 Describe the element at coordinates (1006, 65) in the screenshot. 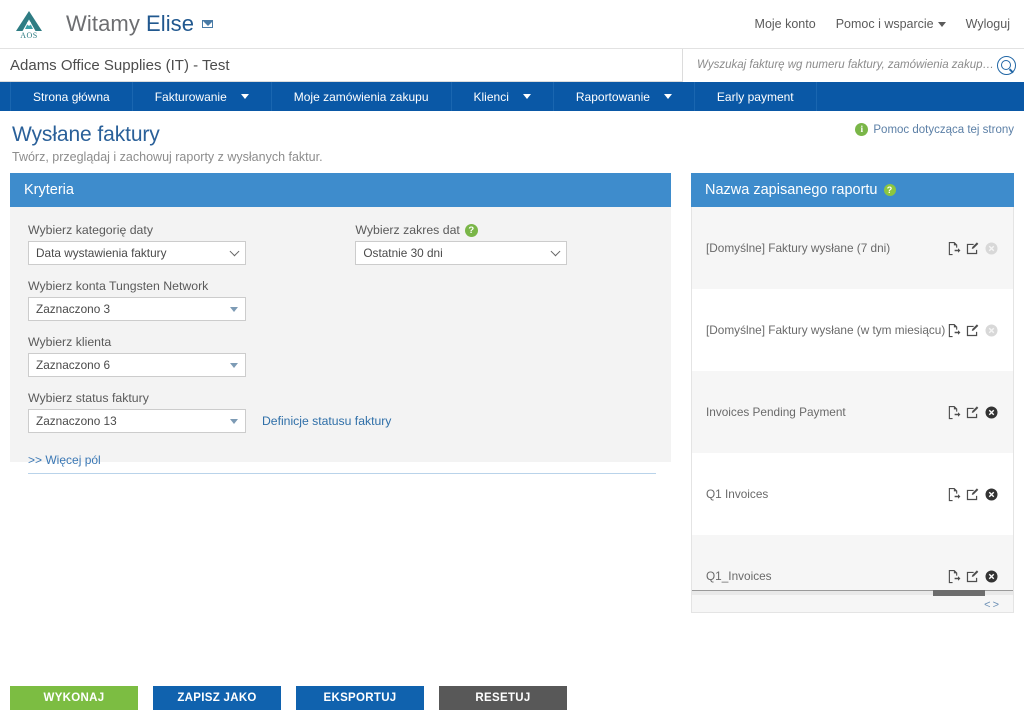

I see `search-icon` at that location.